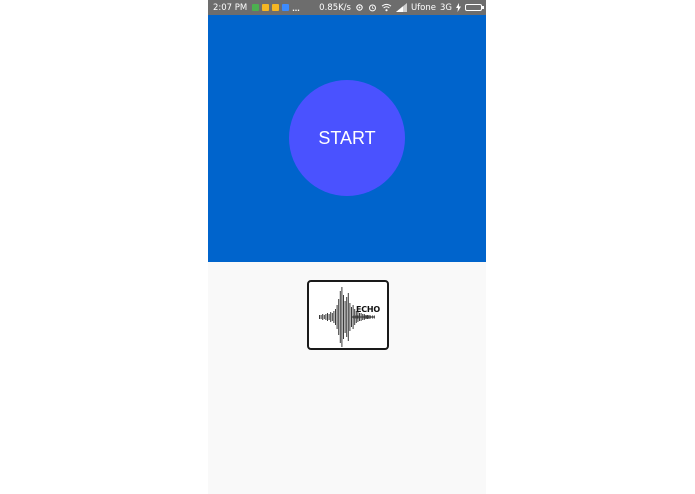 Image resolution: width=695 pixels, height=494 pixels. I want to click on status-bar: 2:07 PM ... 0.85K/s Ufone 3G, so click(347, 7).